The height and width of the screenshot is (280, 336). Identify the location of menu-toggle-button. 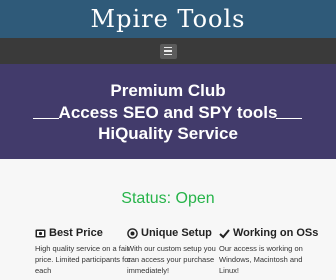
(168, 51).